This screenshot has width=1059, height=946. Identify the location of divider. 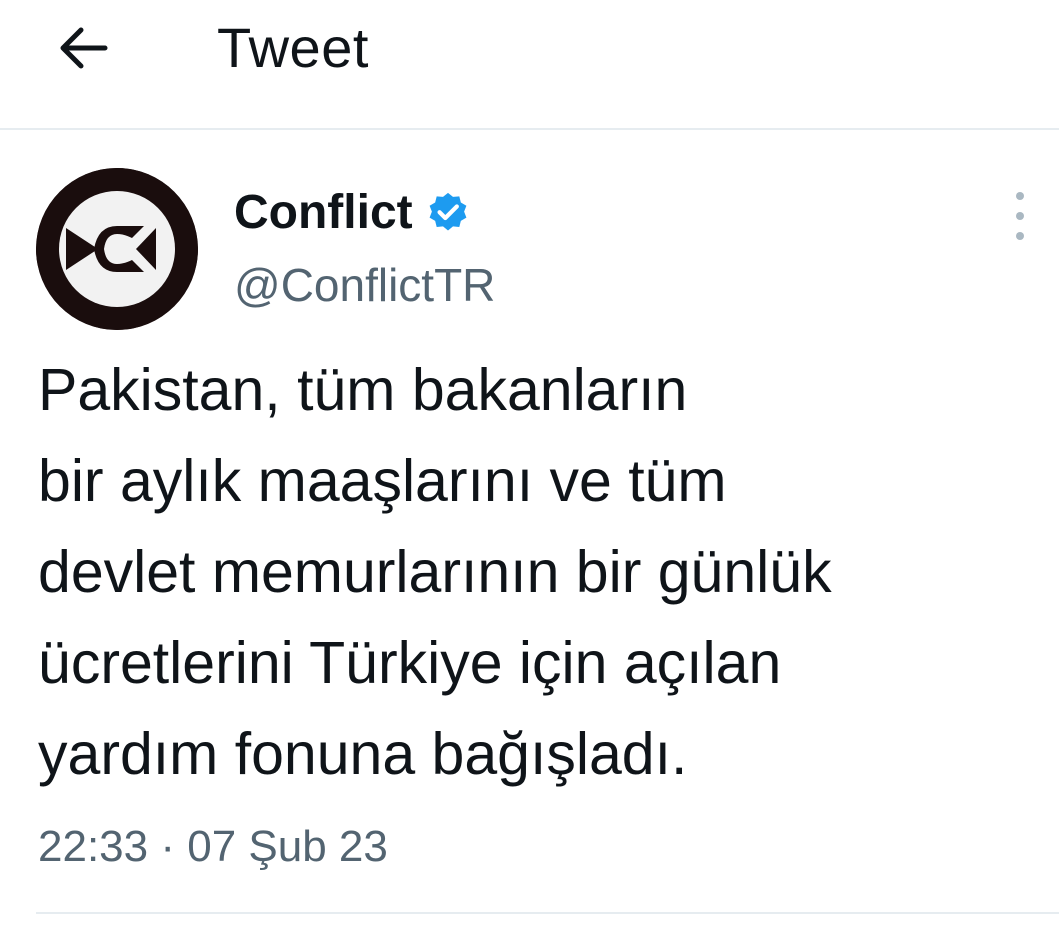
(547, 913).